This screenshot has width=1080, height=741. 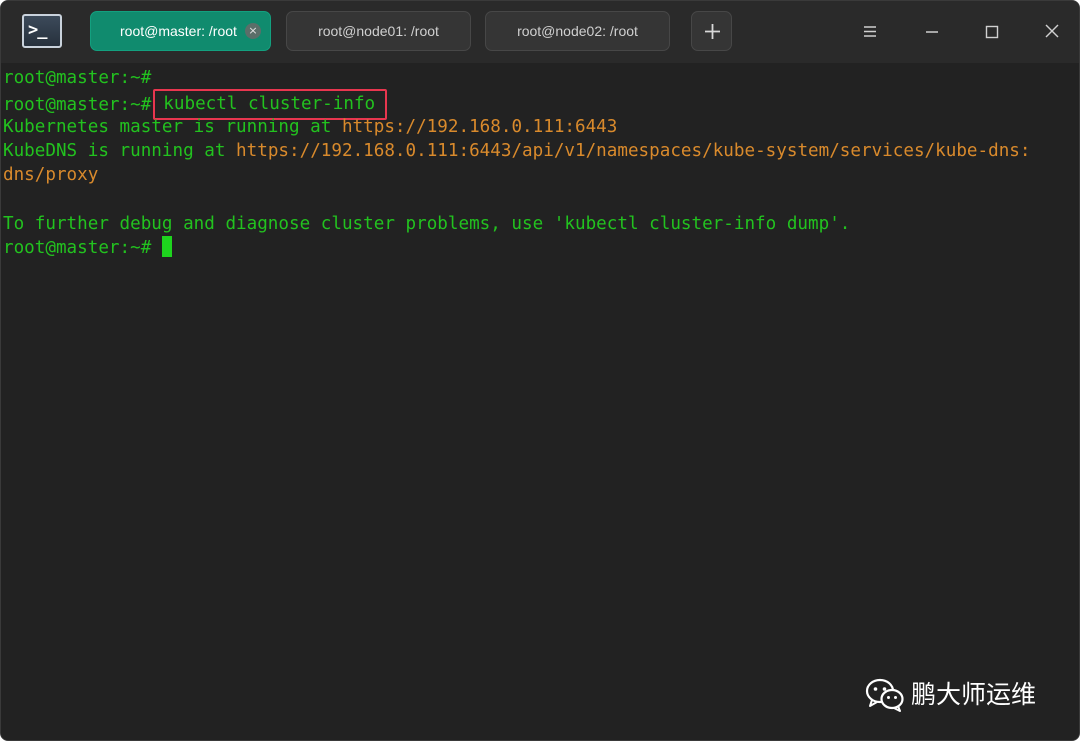 I want to click on tab-close-icon: ×, so click(x=253, y=31).